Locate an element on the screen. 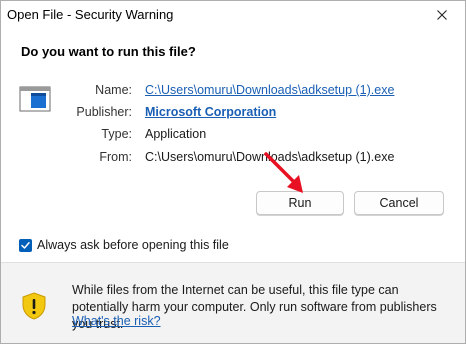 The width and height of the screenshot is (466, 344). always-ask-checkbox-row: Always ask before opening this file is located at coordinates (124, 245).